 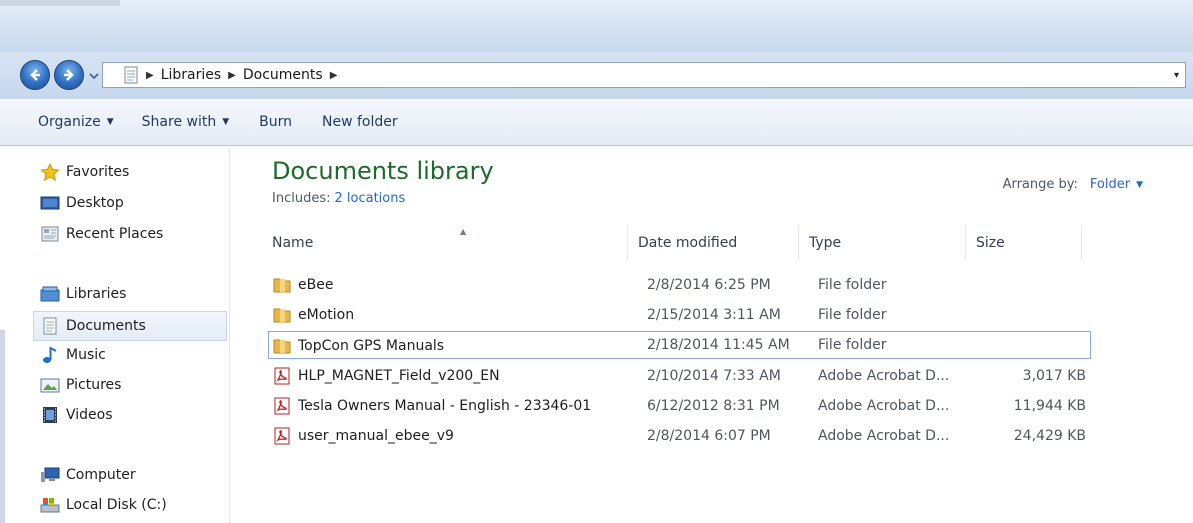 I want to click on forward-button, so click(x=69, y=75).